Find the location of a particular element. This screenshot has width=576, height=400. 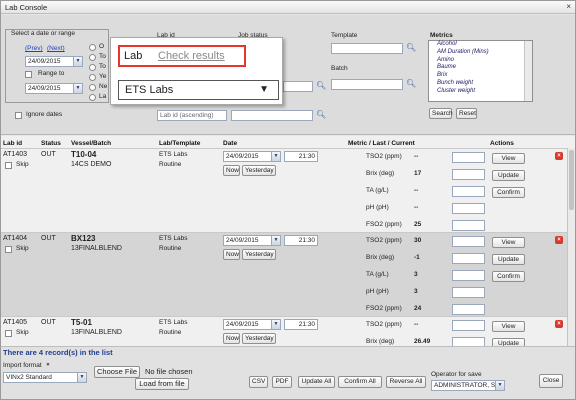

date-to-chevron-icon: ▼ is located at coordinates (77, 88).